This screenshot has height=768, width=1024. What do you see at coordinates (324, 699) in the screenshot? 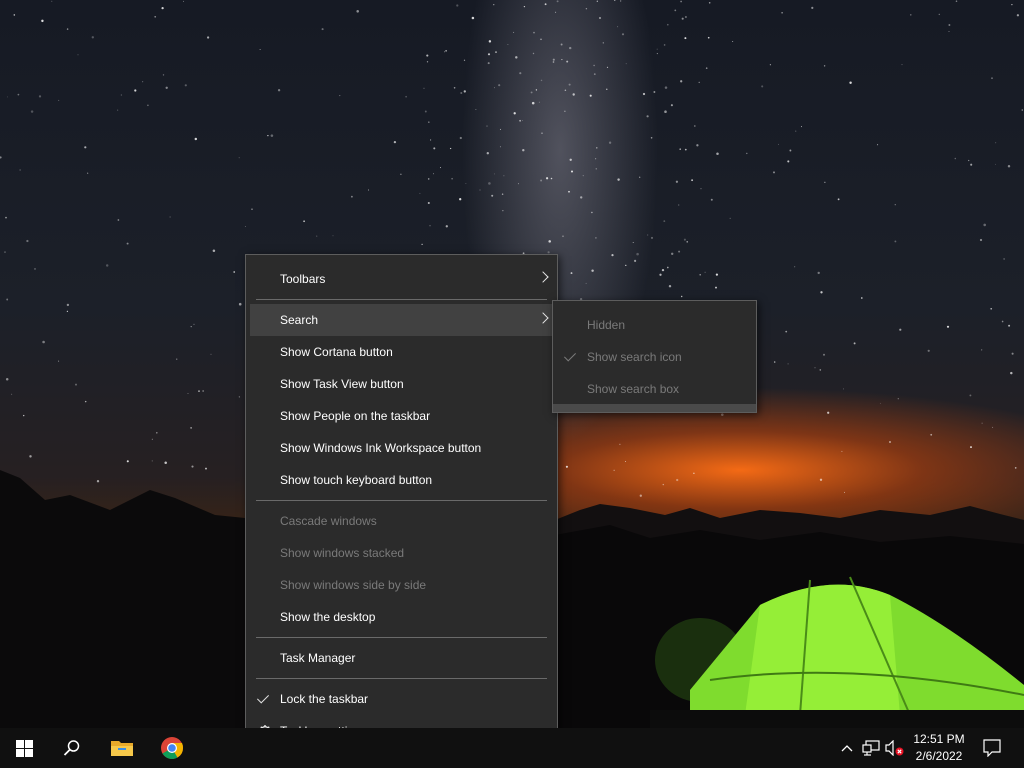
I see `menu-item-label: Lock the taskbar` at bounding box center [324, 699].